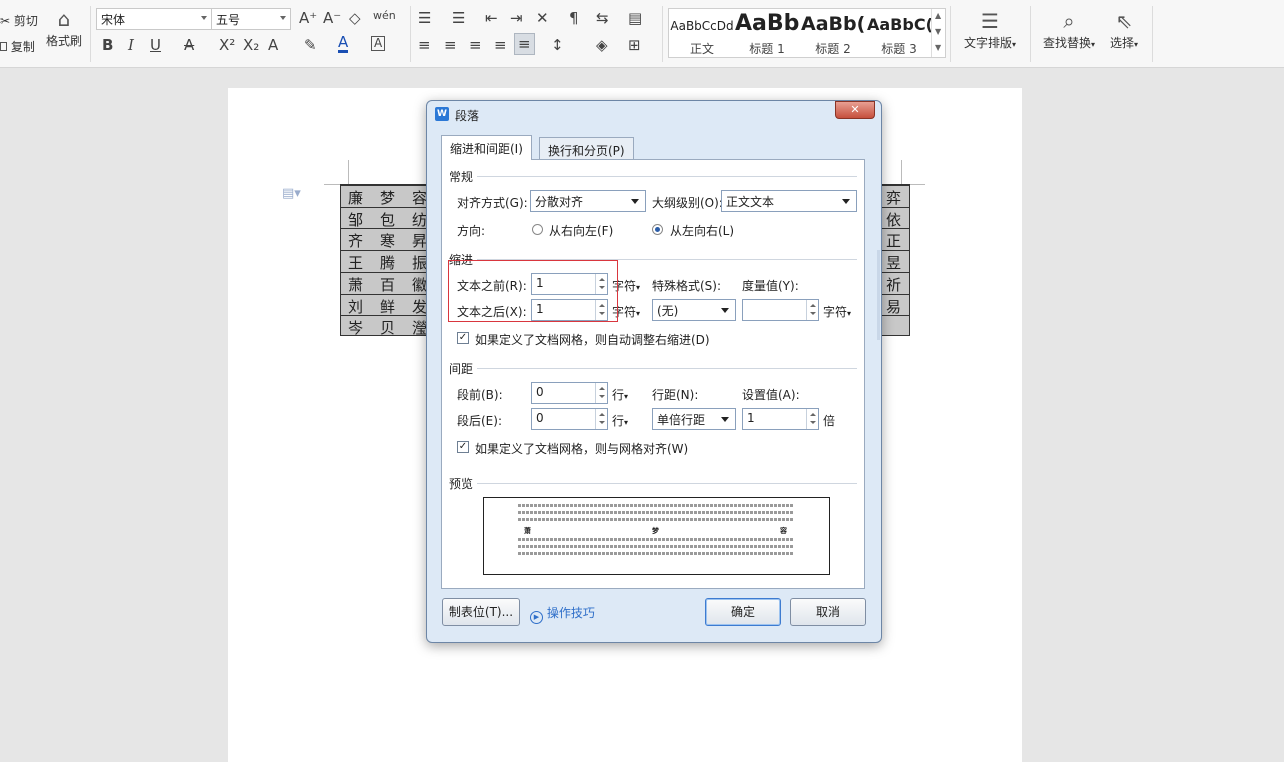 This screenshot has width=1284, height=762. I want to click on paragraph-handle-icon: ▤▾, so click(291, 193).